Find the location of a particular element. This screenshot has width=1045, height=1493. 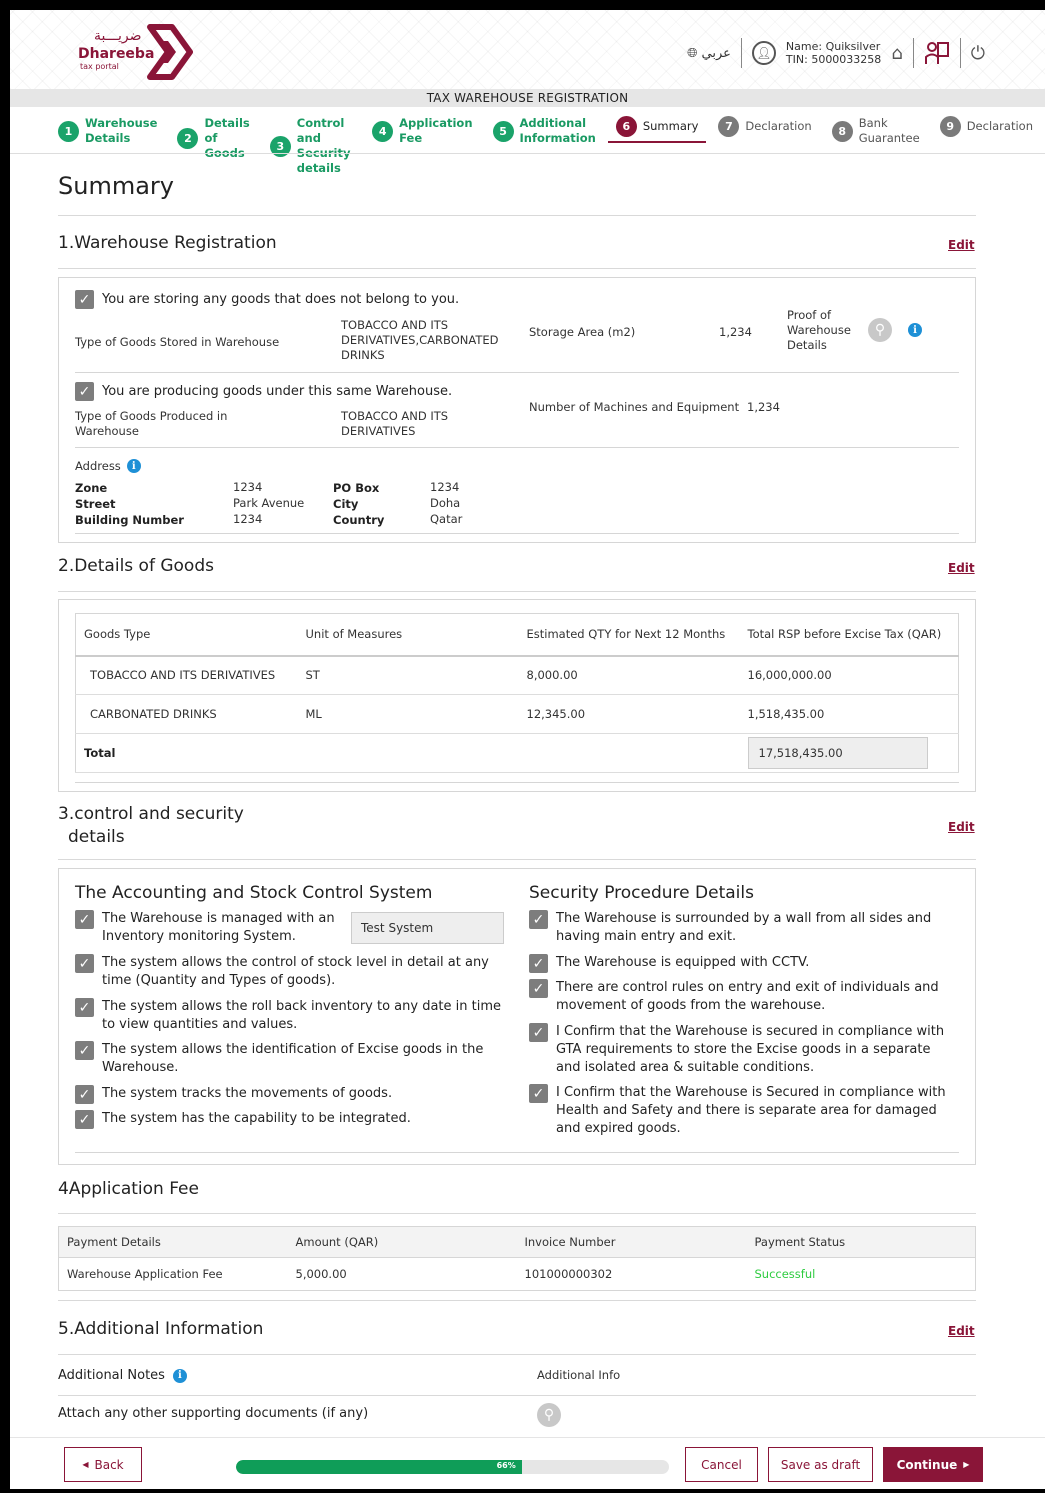

step-label: Declaration is located at coordinates (999, 126).